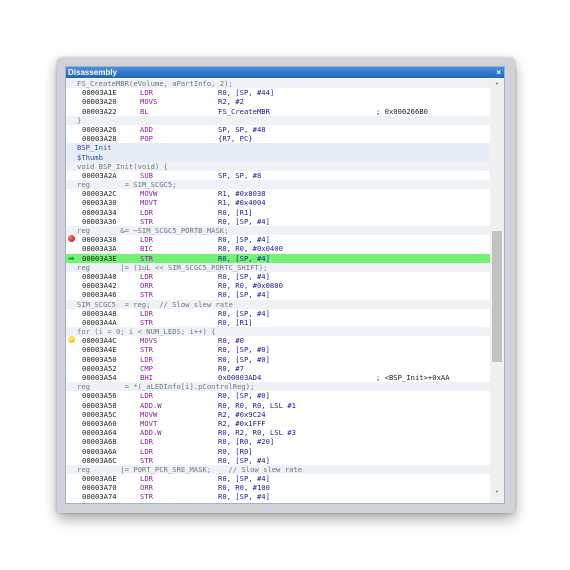 The height and width of the screenshot is (570, 570). I want to click on source-text: void BSP_Init(void) {, so click(122, 166).